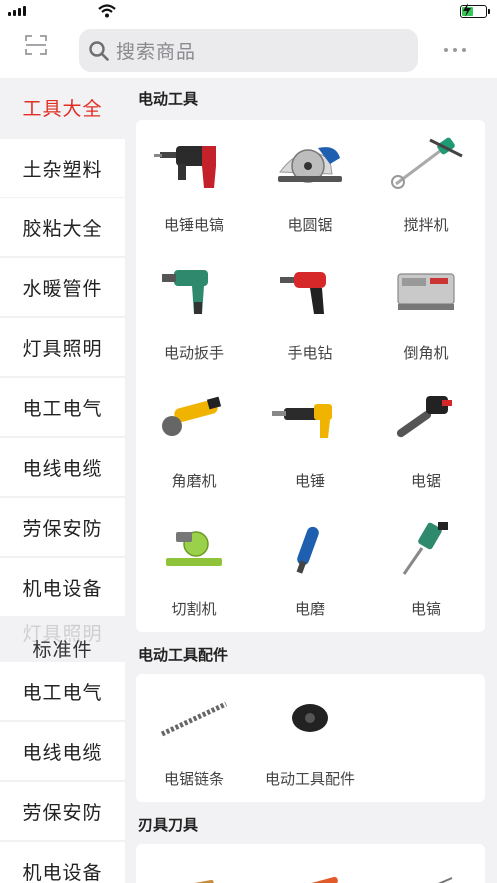  I want to click on chainsaw-icon, so click(424, 417).